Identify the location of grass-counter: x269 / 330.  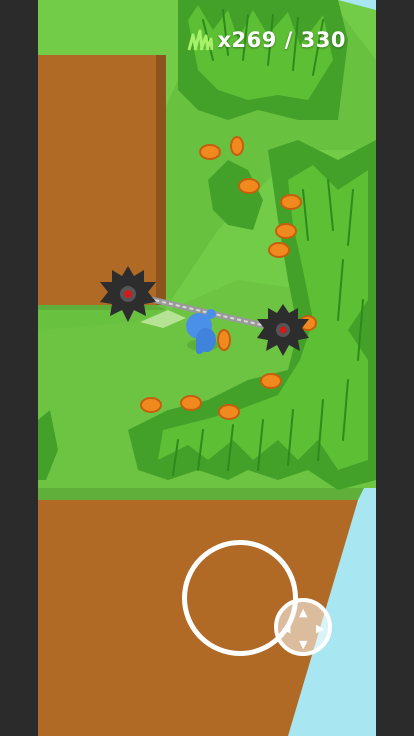
(266, 40).